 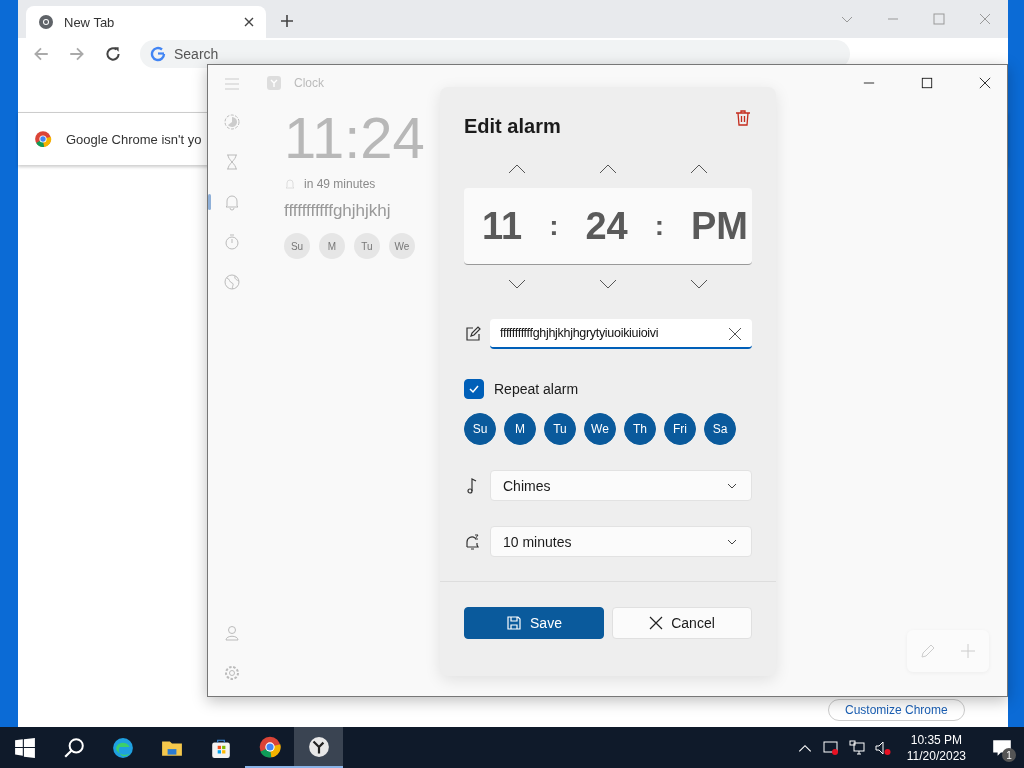 What do you see at coordinates (113, 54) in the screenshot?
I see `reload-icon` at bounding box center [113, 54].